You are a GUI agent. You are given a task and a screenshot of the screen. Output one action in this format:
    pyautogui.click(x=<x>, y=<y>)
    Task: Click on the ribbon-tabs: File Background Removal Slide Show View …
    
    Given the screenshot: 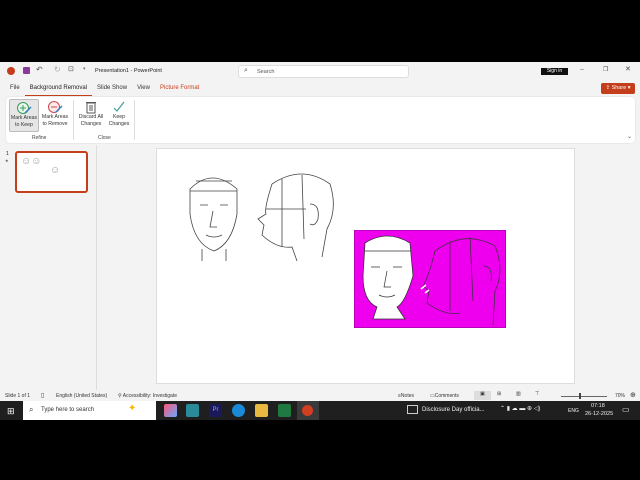 What is the action you would take?
    pyautogui.click(x=104, y=89)
    